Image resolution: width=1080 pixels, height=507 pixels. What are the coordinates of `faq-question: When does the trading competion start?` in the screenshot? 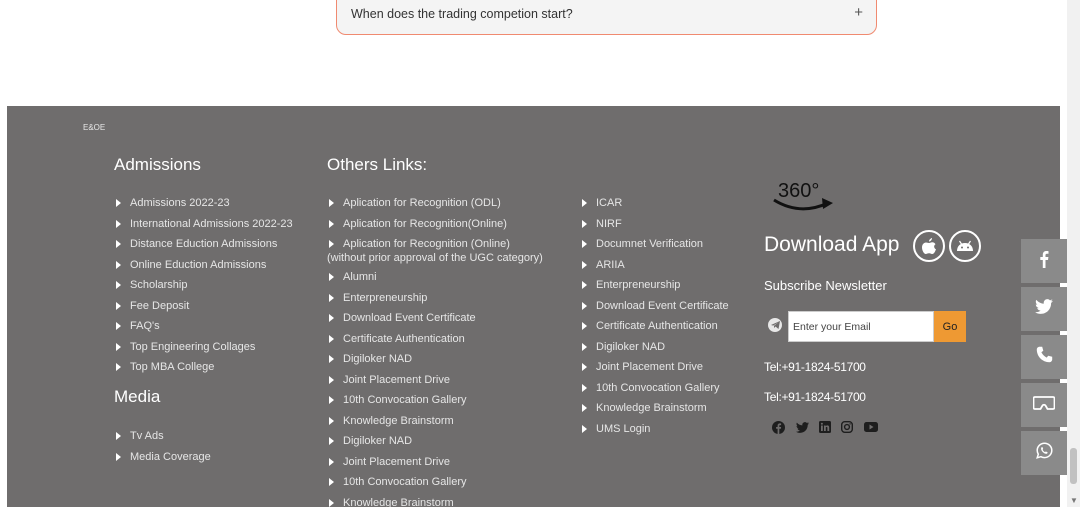 It's located at (462, 14).